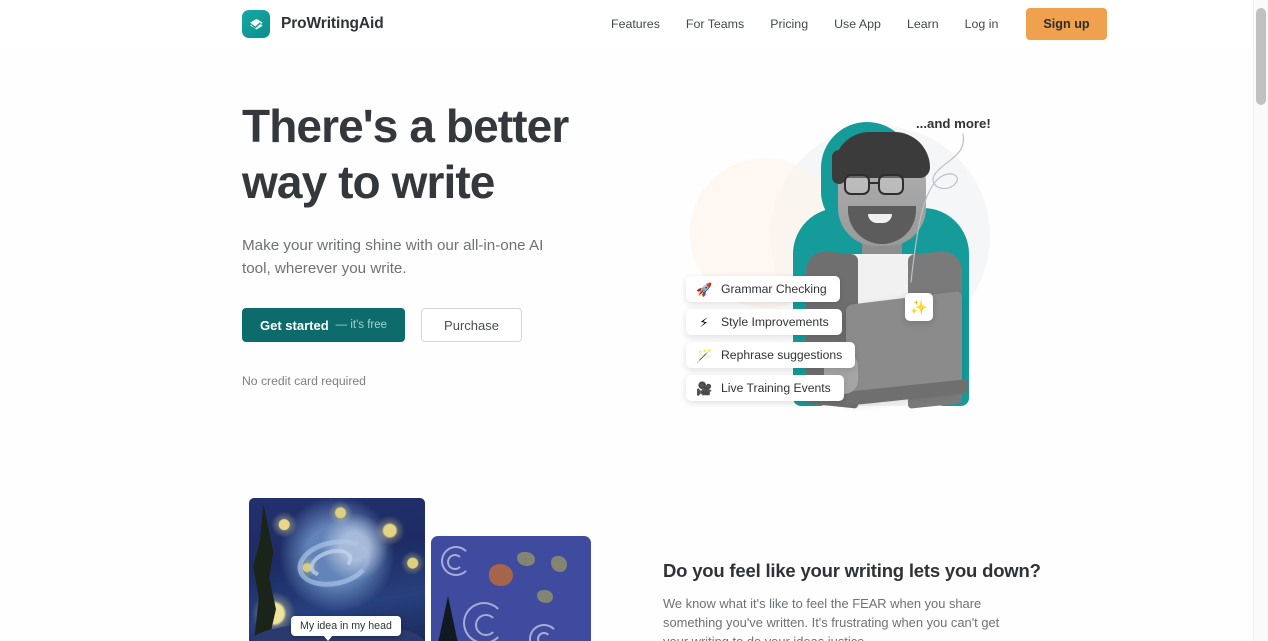 This screenshot has width=1268, height=641. Describe the element at coordinates (332, 23) in the screenshot. I see `brand-name: ProWritingAid` at that location.